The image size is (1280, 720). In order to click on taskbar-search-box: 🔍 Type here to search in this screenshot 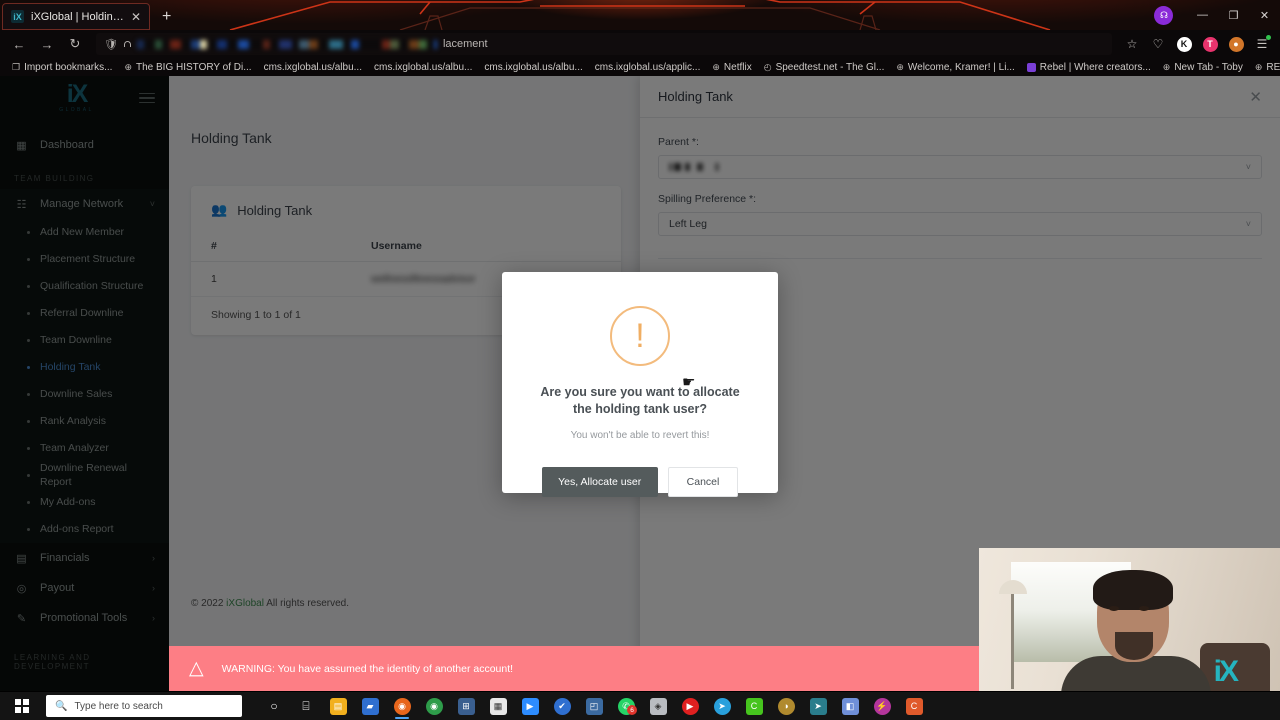, I will do `click(144, 706)`.